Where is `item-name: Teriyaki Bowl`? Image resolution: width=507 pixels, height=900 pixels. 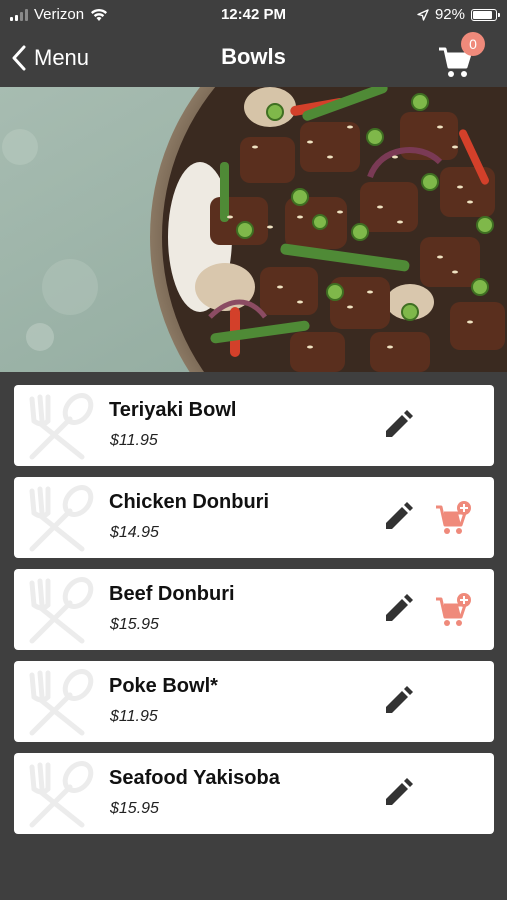 item-name: Teriyaki Bowl is located at coordinates (173, 410).